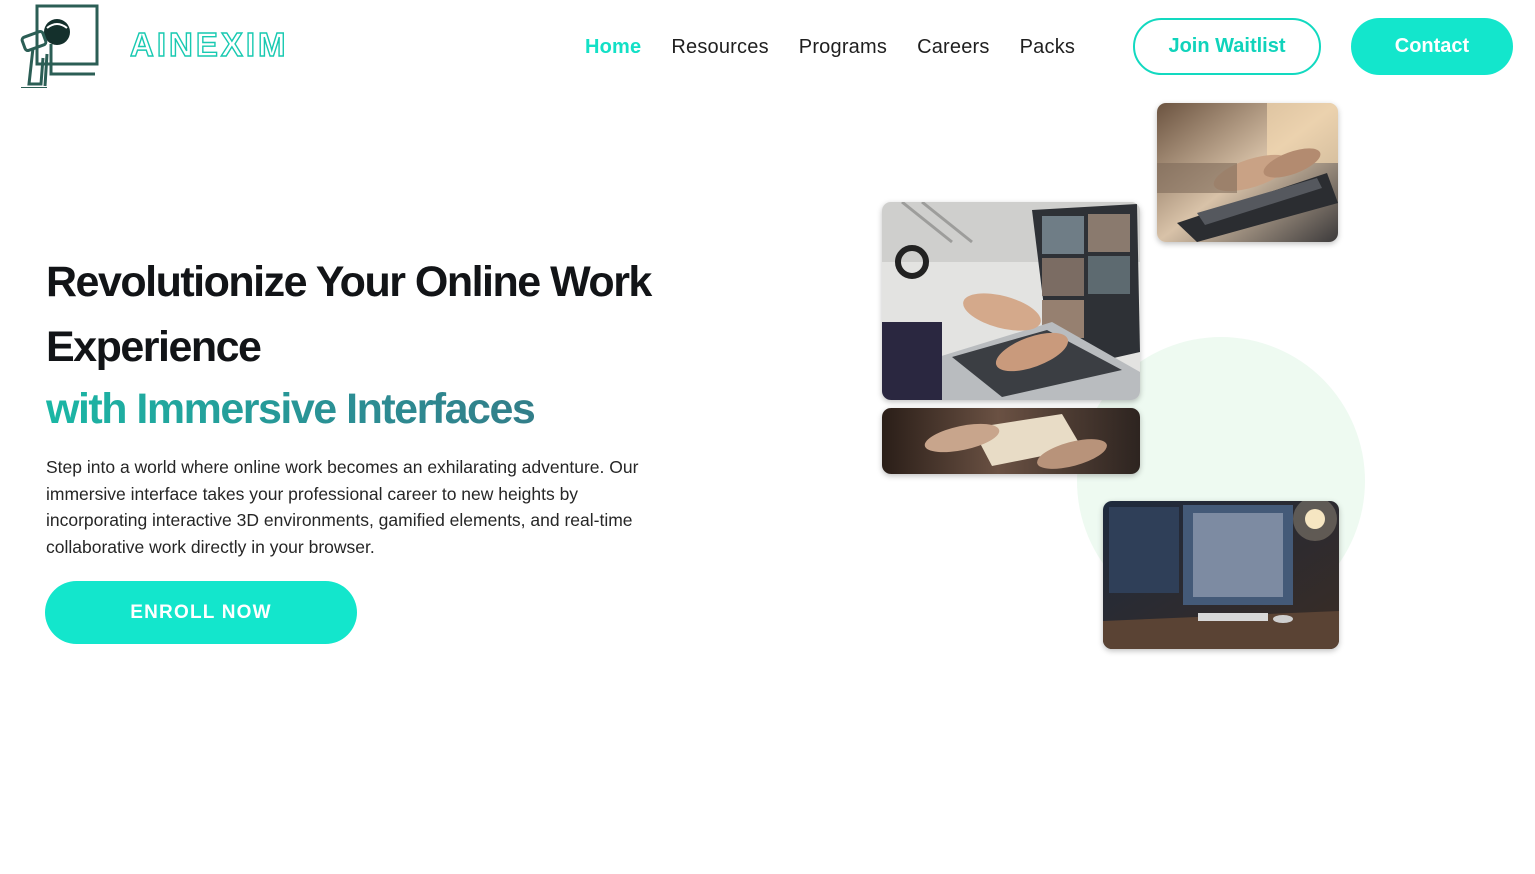  What do you see at coordinates (1432, 46) in the screenshot?
I see `contact-button: Contact` at bounding box center [1432, 46].